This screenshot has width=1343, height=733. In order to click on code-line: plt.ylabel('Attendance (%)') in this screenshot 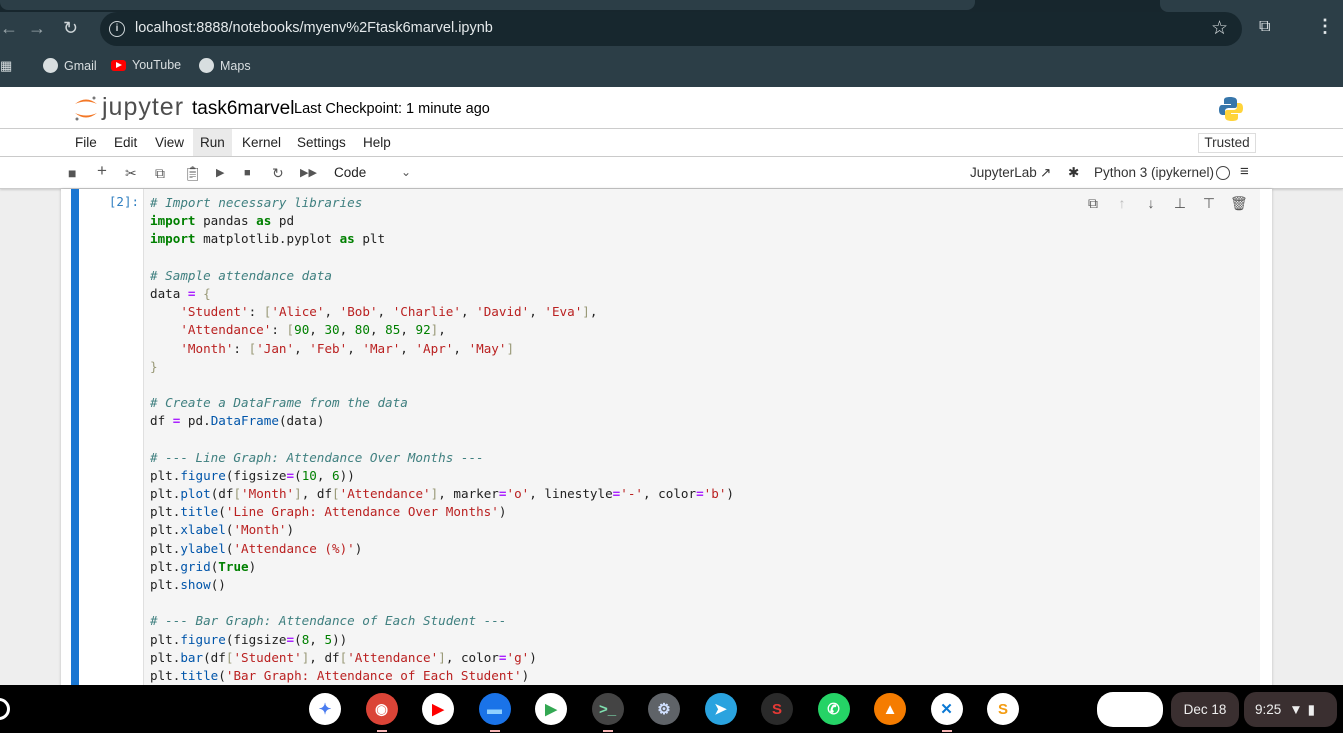, I will do `click(442, 549)`.